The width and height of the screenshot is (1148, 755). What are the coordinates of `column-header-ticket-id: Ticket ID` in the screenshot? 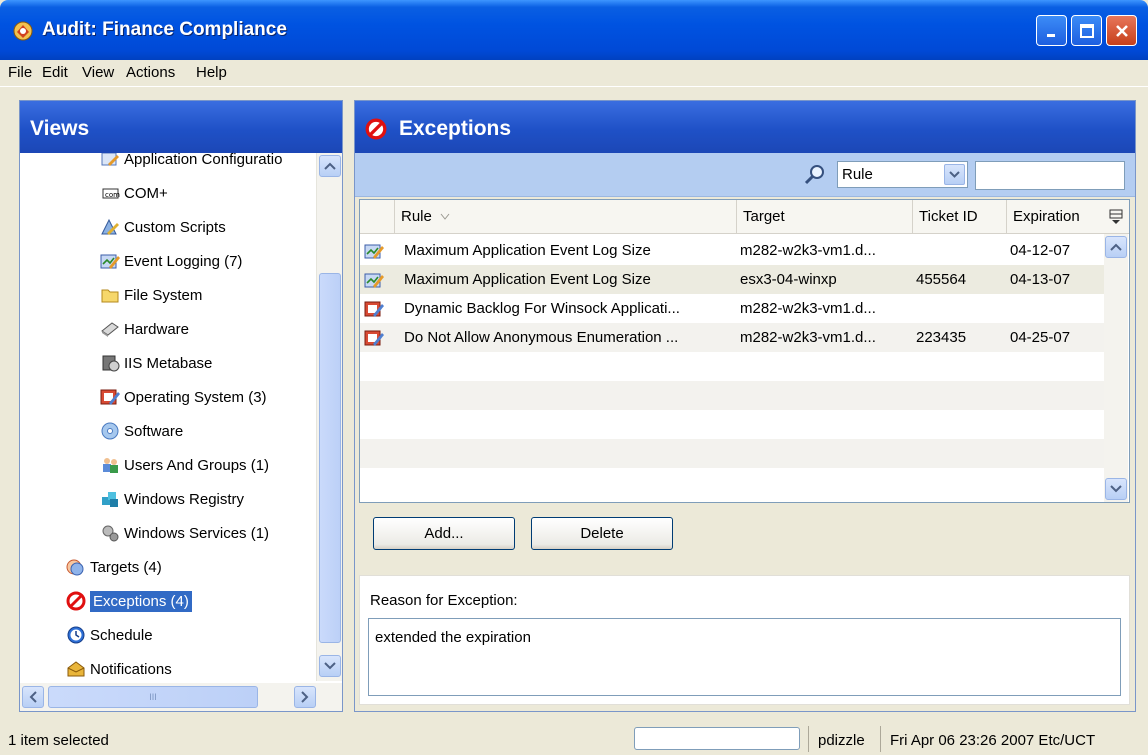 It's located at (959, 217).